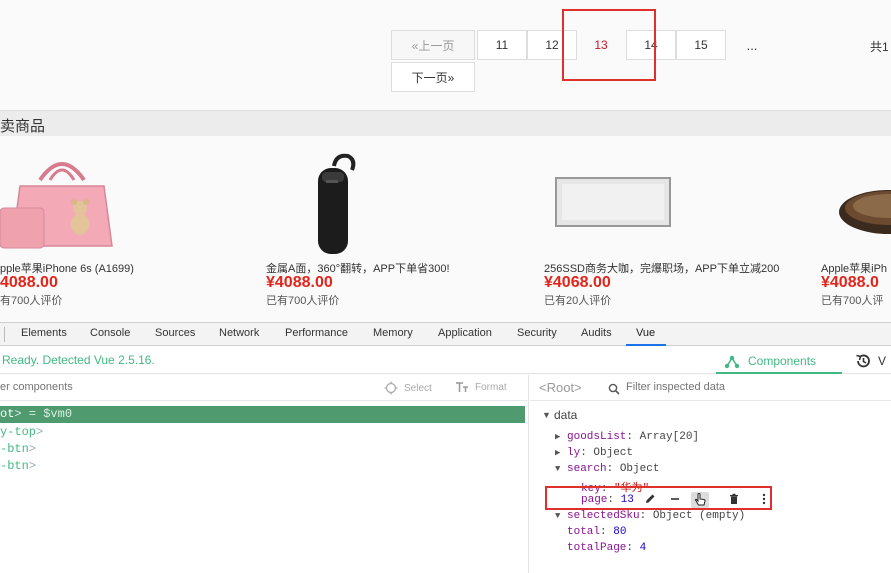 This screenshot has height=573, width=891. What do you see at coordinates (44, 333) in the screenshot?
I see `tab-elements: Elements` at bounding box center [44, 333].